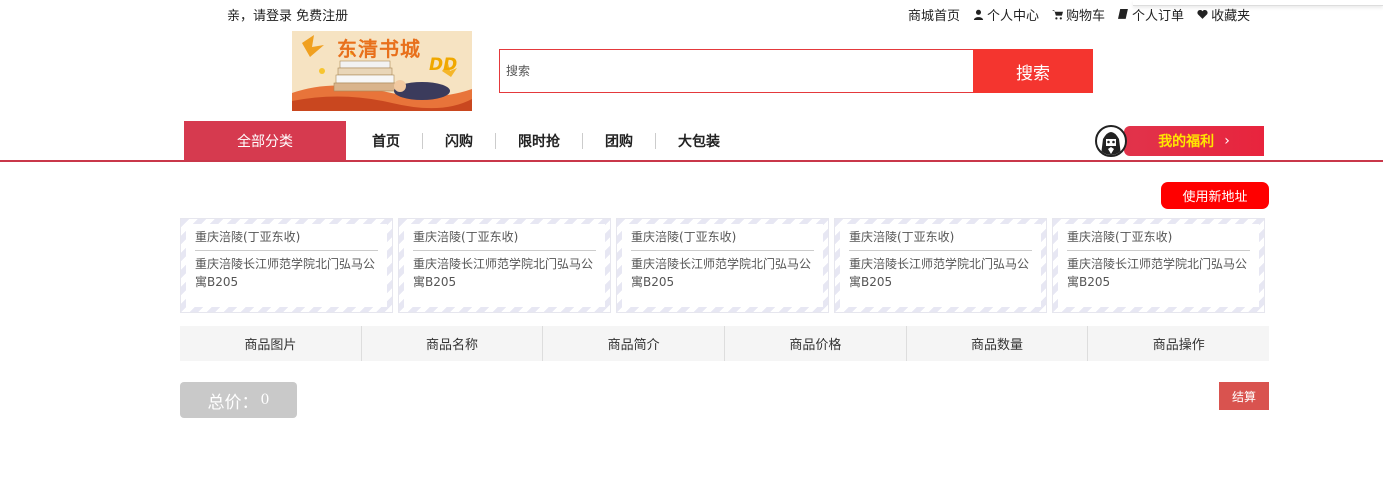  What do you see at coordinates (386, 141) in the screenshot?
I see `nav-home: 首页` at bounding box center [386, 141].